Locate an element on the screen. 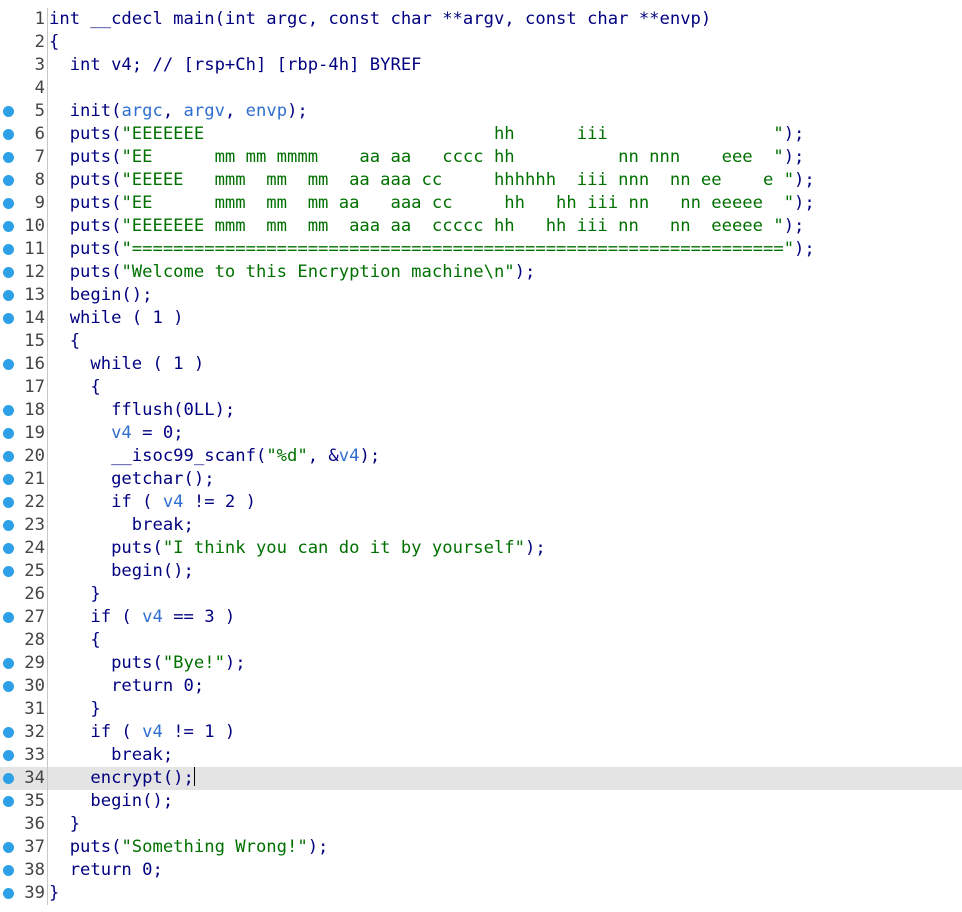 The height and width of the screenshot is (912, 962). code-text: getchar(); is located at coordinates (132, 479).